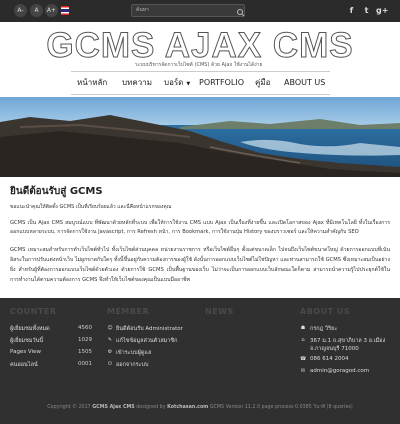 Image resolution: width=400 pixels, height=424 pixels. I want to click on location-icon: ⌂, so click(303, 340).